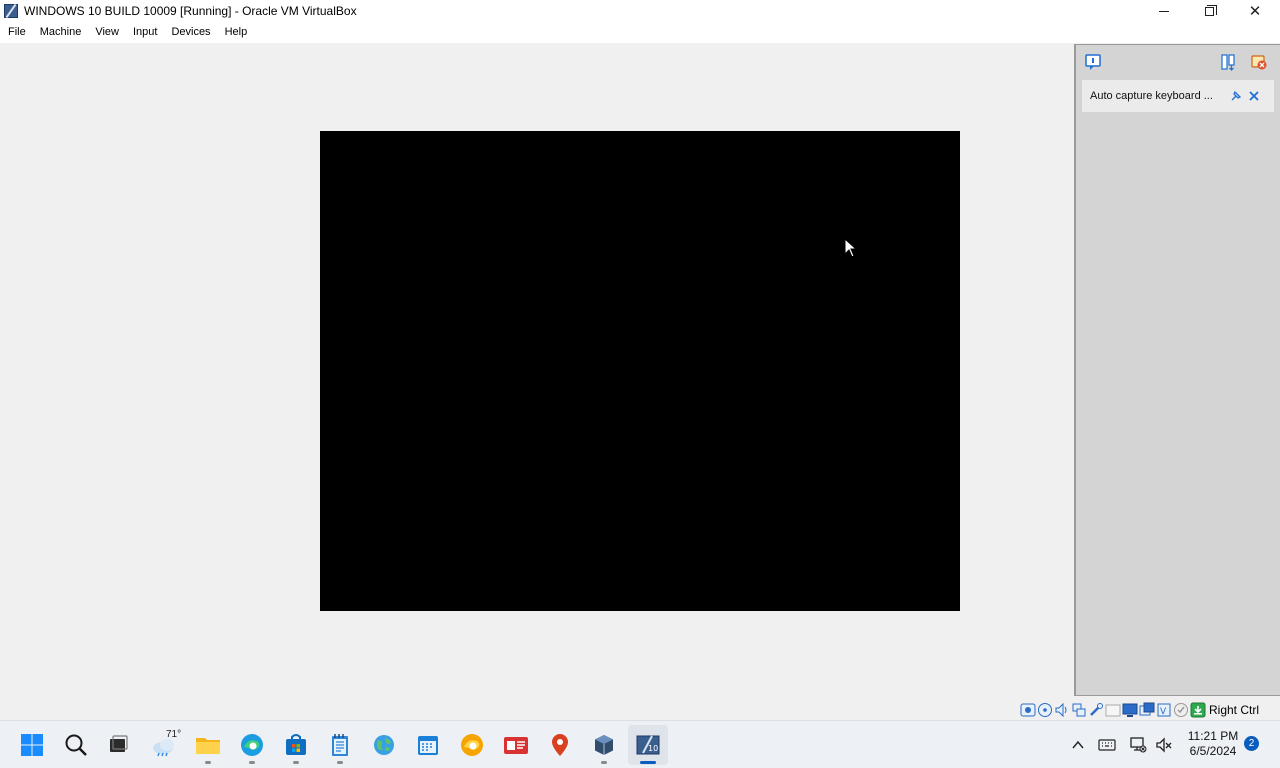 The image size is (1280, 768). I want to click on store-bag-icon, so click(296, 744).